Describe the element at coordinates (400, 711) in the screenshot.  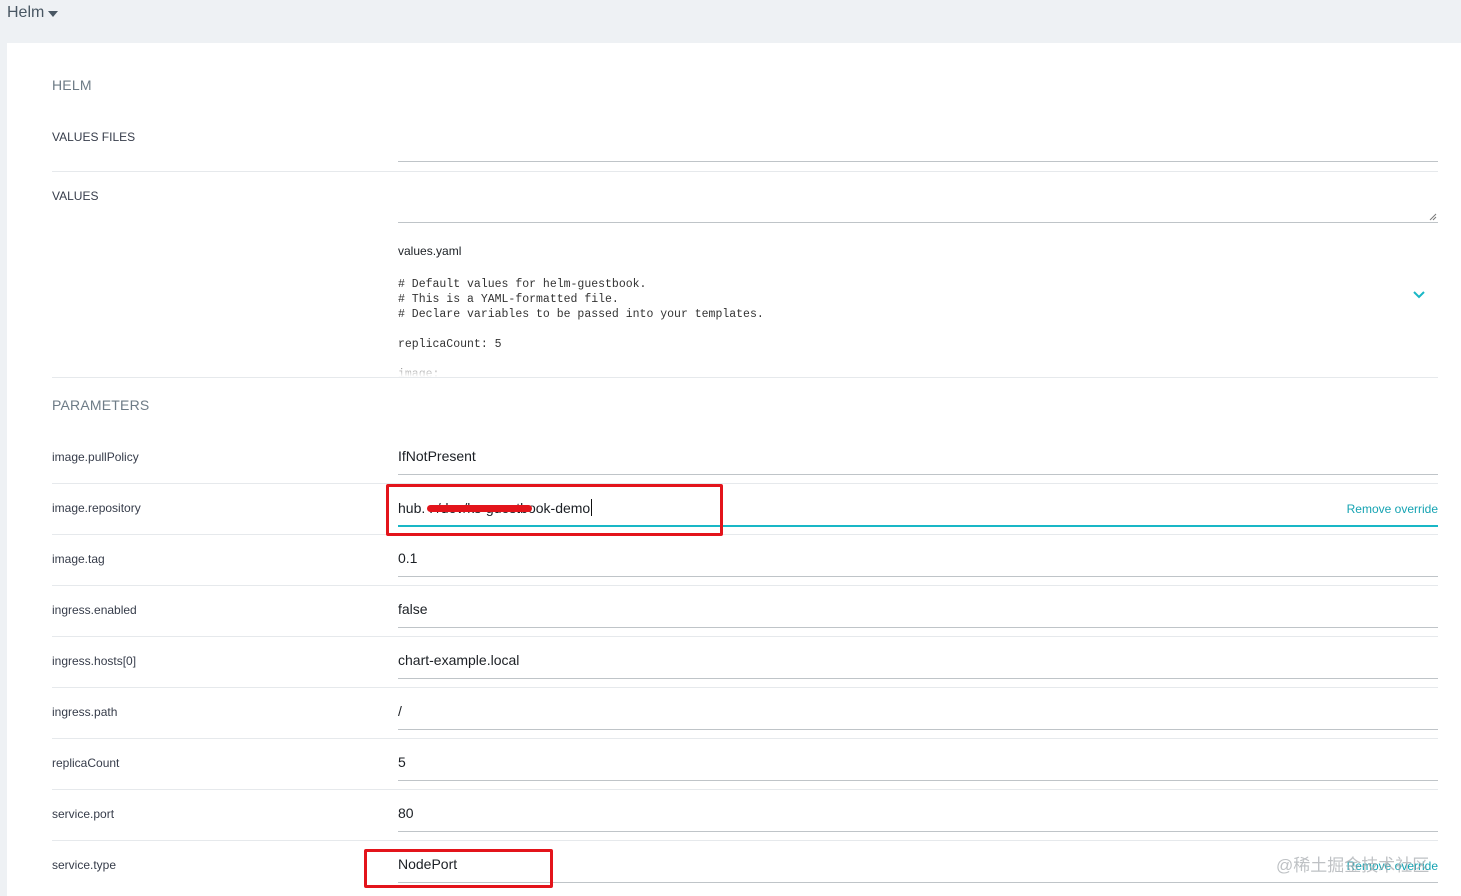
I see `param-value: /` at that location.